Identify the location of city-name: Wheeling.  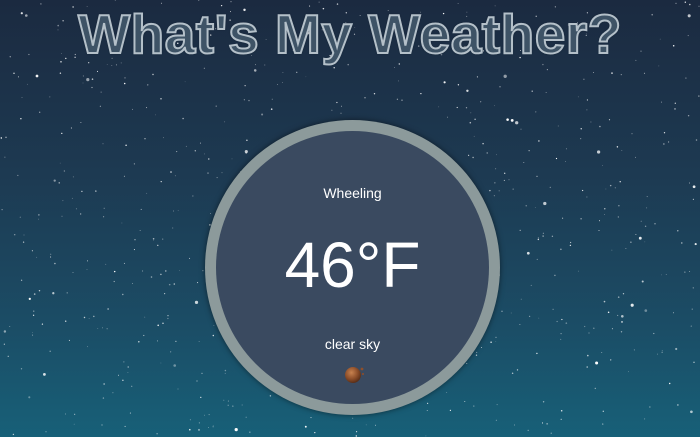
(352, 193).